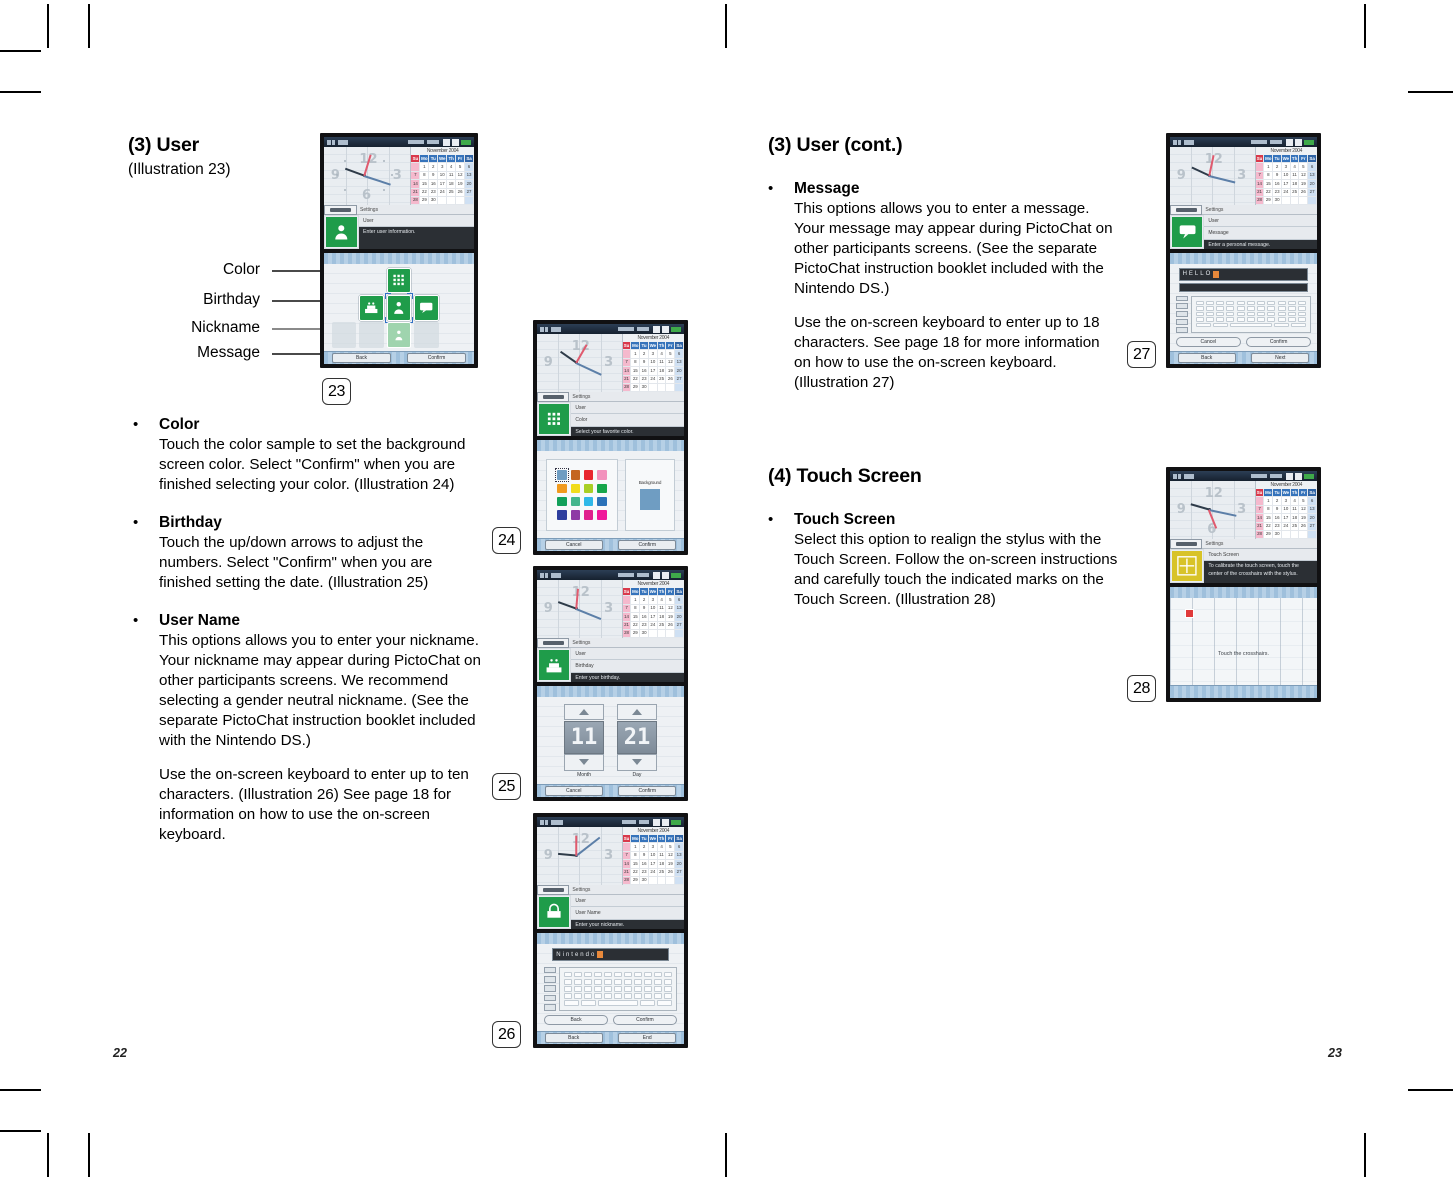 The width and height of the screenshot is (1453, 1181). What do you see at coordinates (610, 955) in the screenshot?
I see `name-input-field: Nintendo` at bounding box center [610, 955].